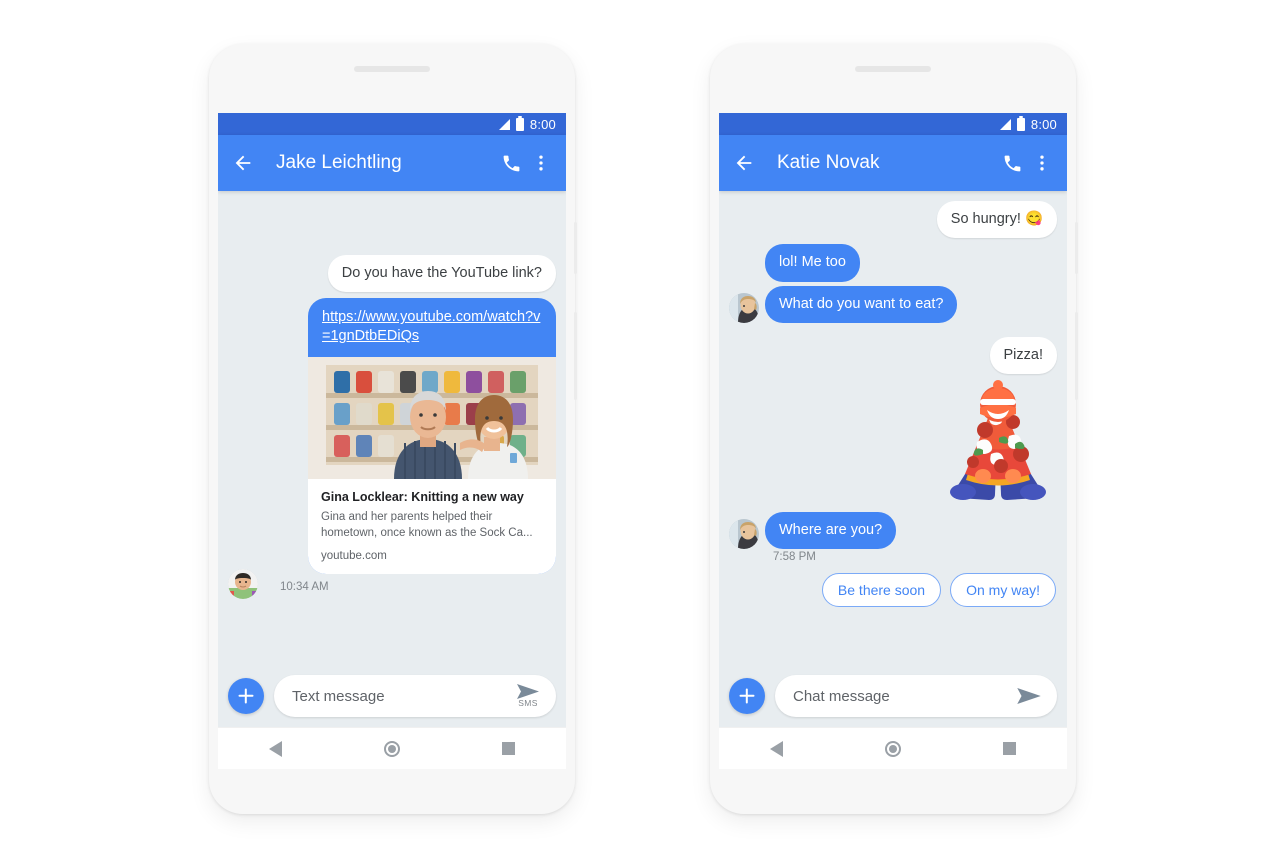 Image resolution: width=1280 pixels, height=853 pixels. Describe the element at coordinates (1023, 355) in the screenshot. I see `message-bubble-outgoing: Pizza!` at that location.